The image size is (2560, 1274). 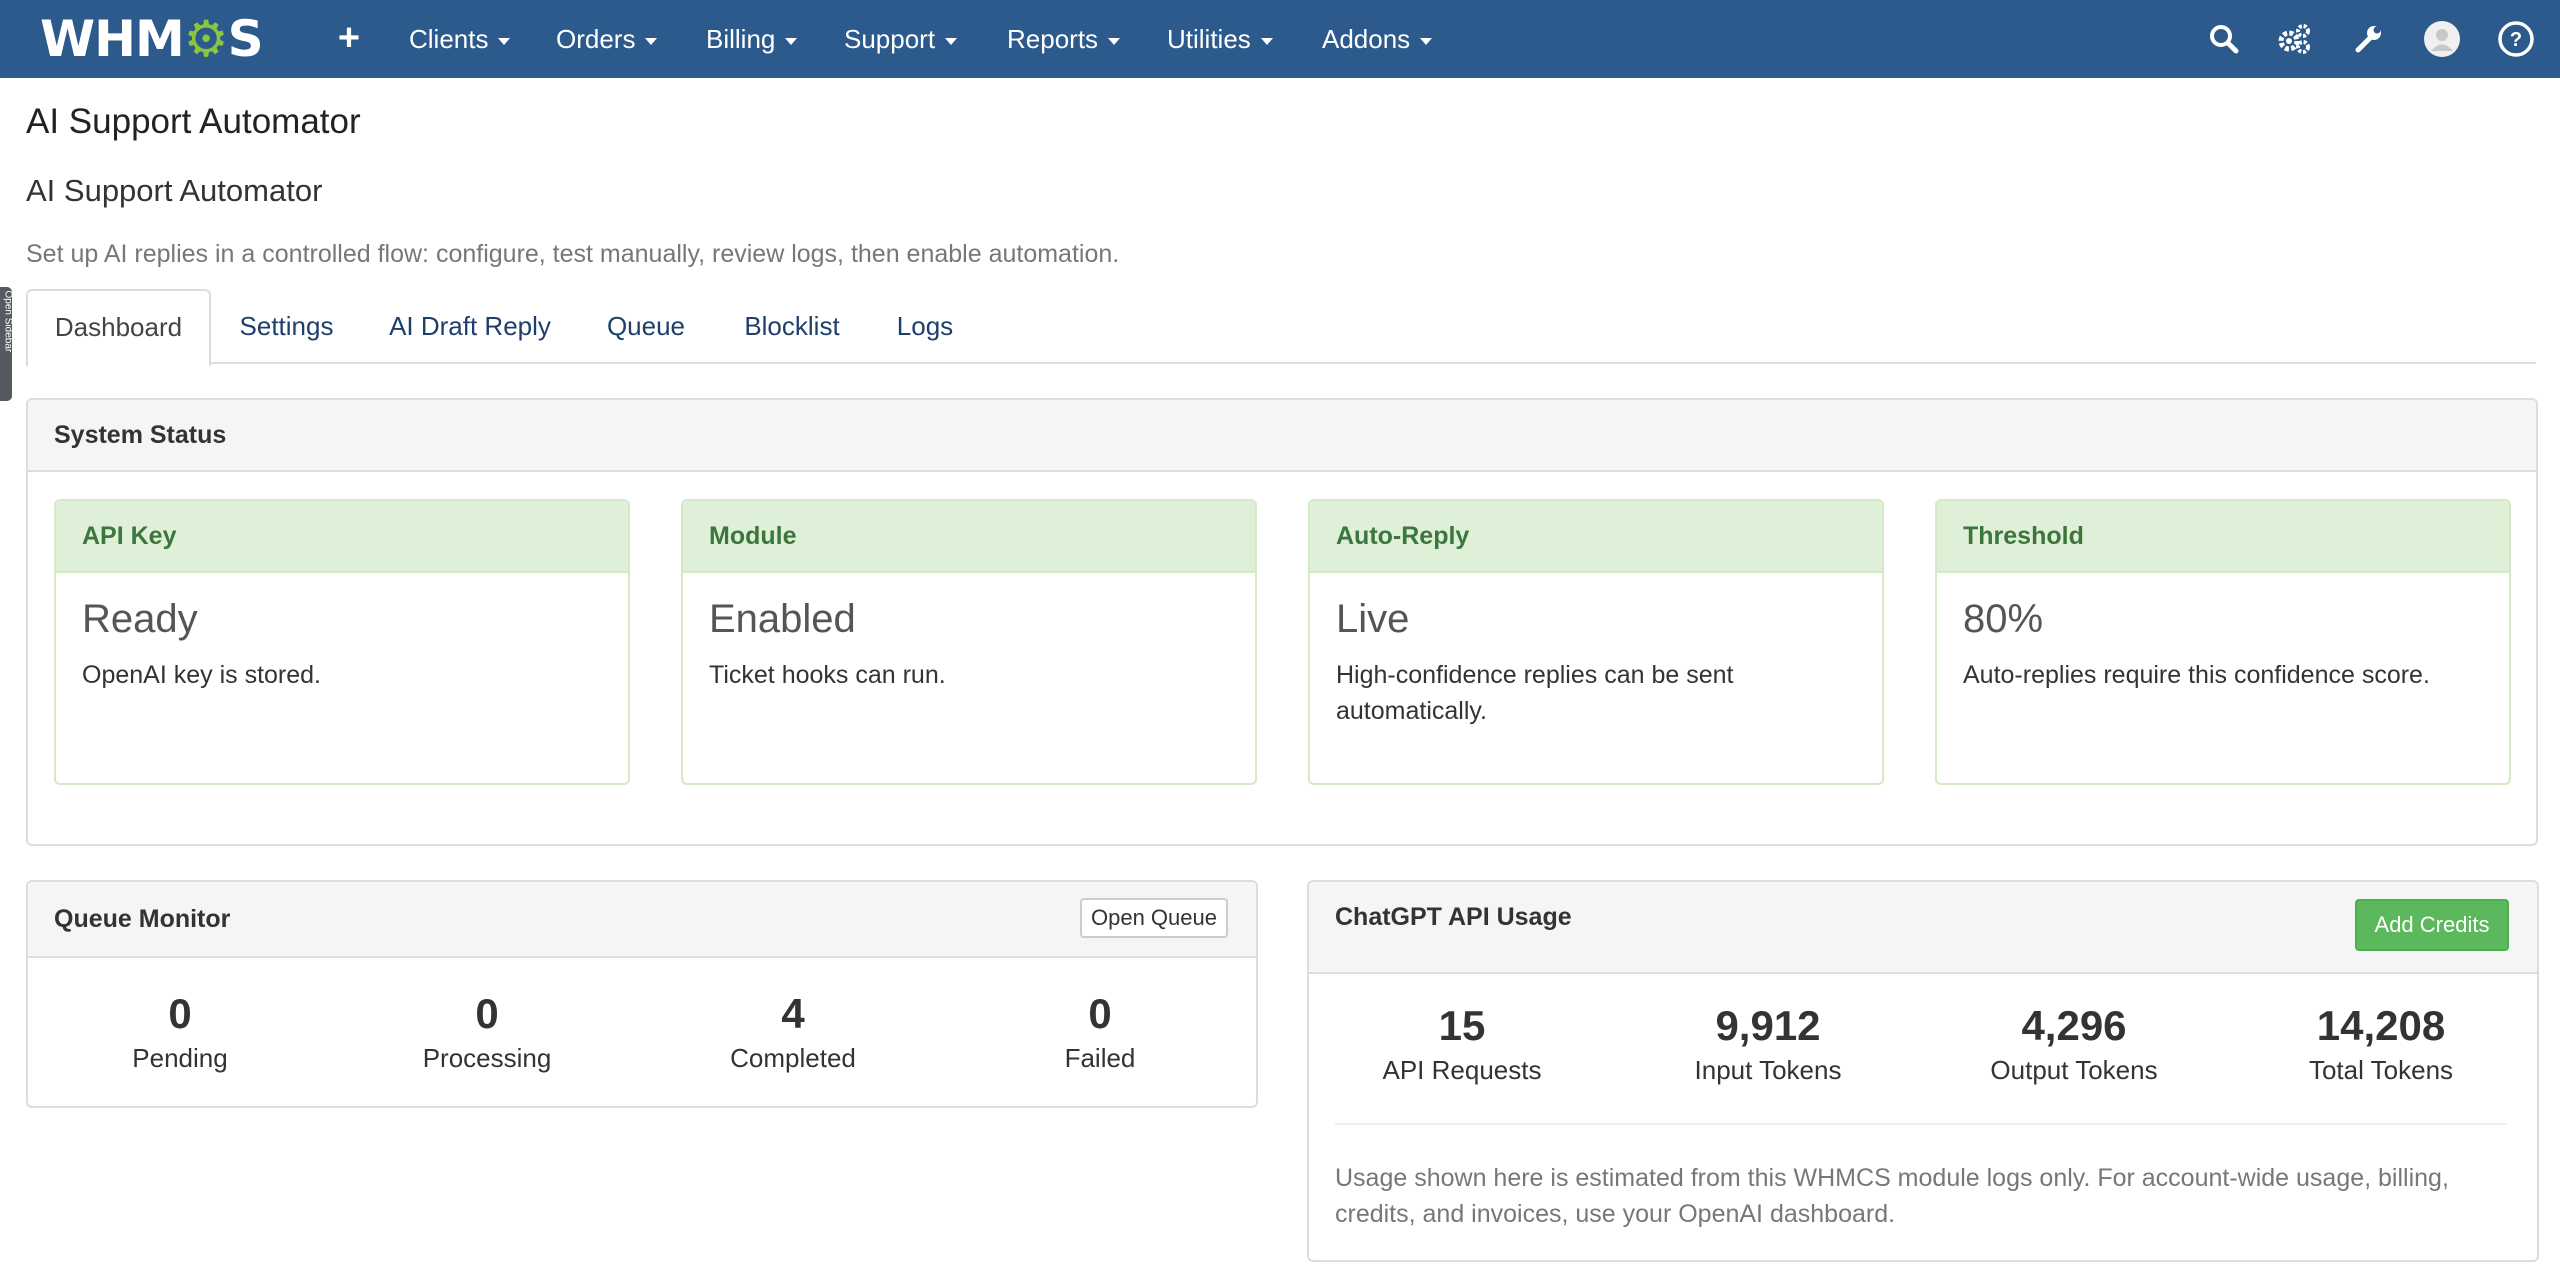 I want to click on nav-utilities-label: Utilities, so click(x=1209, y=39).